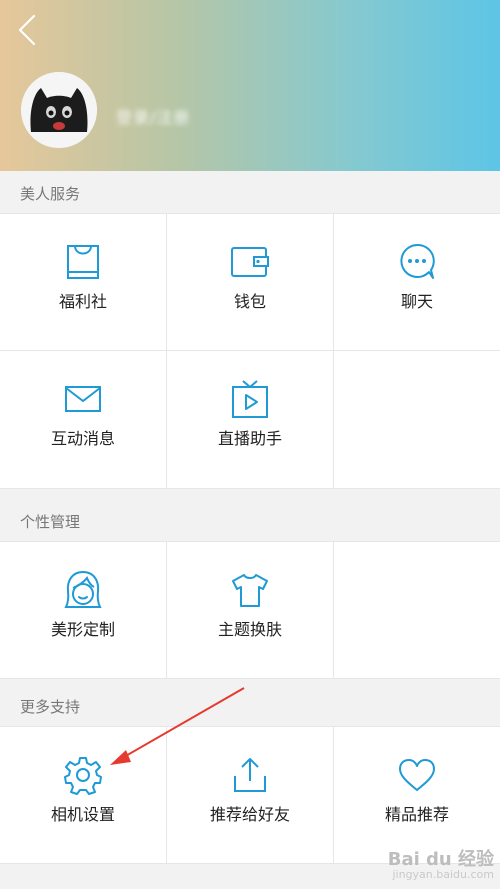  I want to click on annotation-arrow, so click(177, 726).